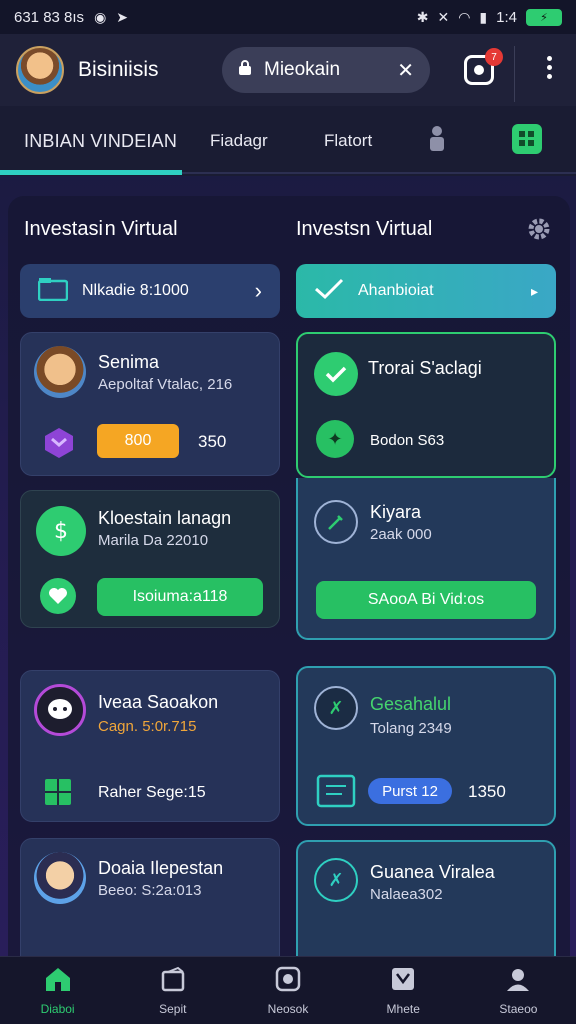 This screenshot has height=1024, width=576. I want to click on nav-item-home: Diaboi, so click(57, 990).